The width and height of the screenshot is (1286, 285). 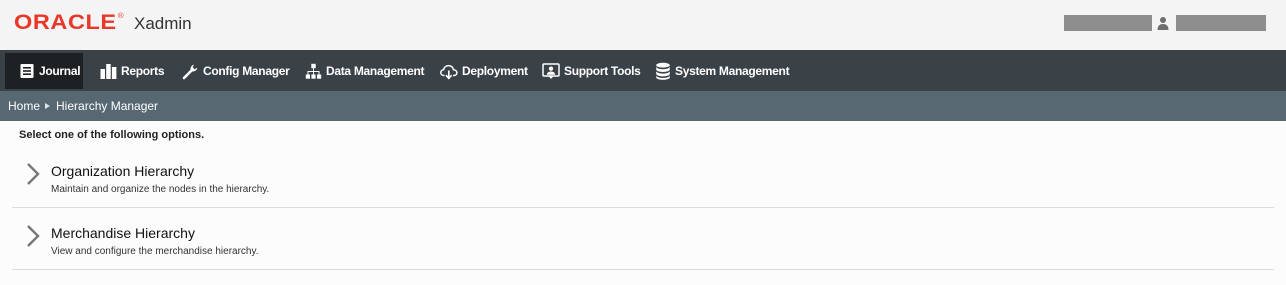 What do you see at coordinates (1108, 23) in the screenshot?
I see `redacted-store-info` at bounding box center [1108, 23].